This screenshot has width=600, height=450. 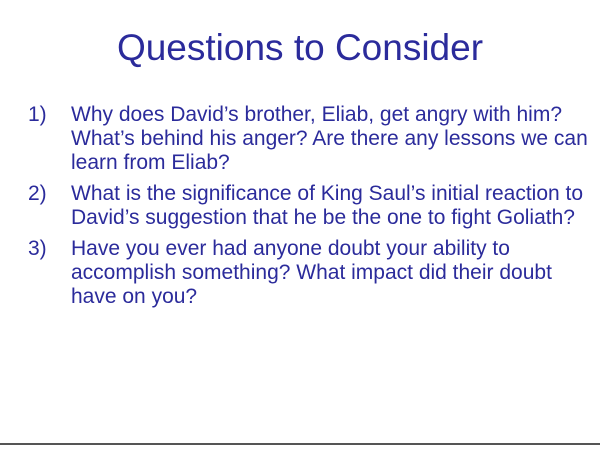 I want to click on bottom-divider, so click(x=300, y=444).